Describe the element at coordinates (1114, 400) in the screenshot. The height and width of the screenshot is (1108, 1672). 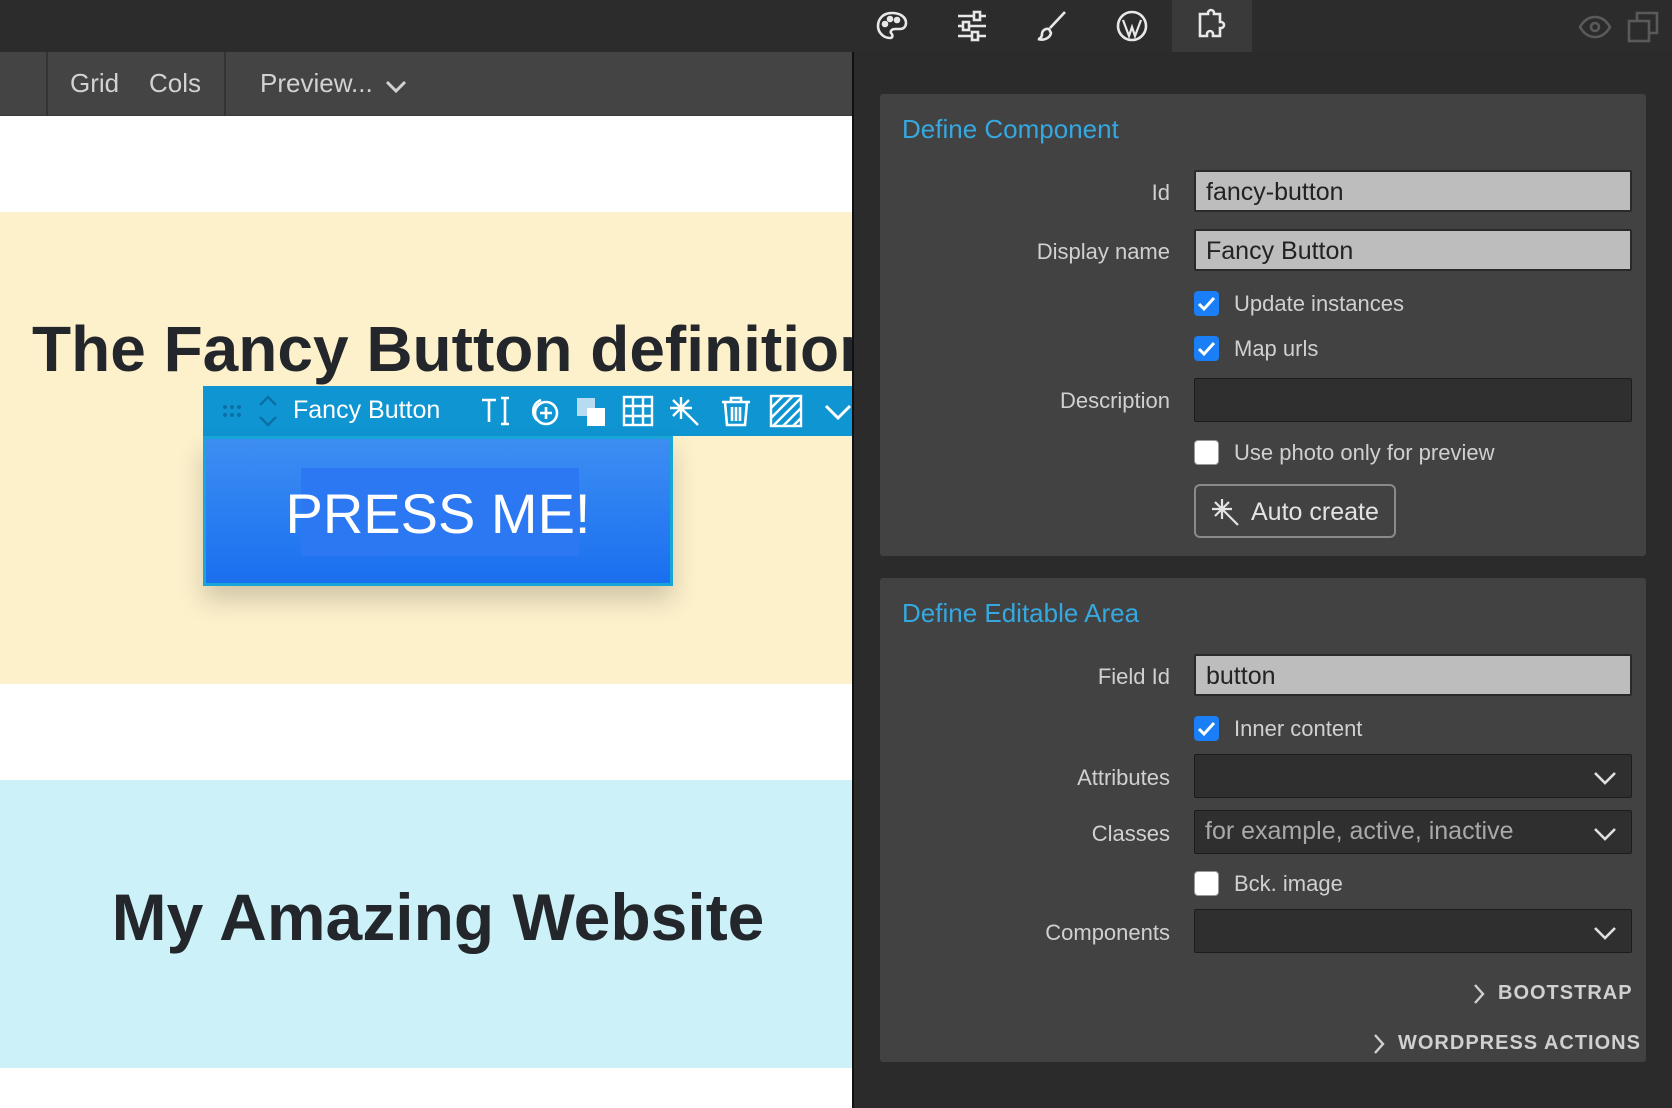
I see `description-label: Description` at that location.